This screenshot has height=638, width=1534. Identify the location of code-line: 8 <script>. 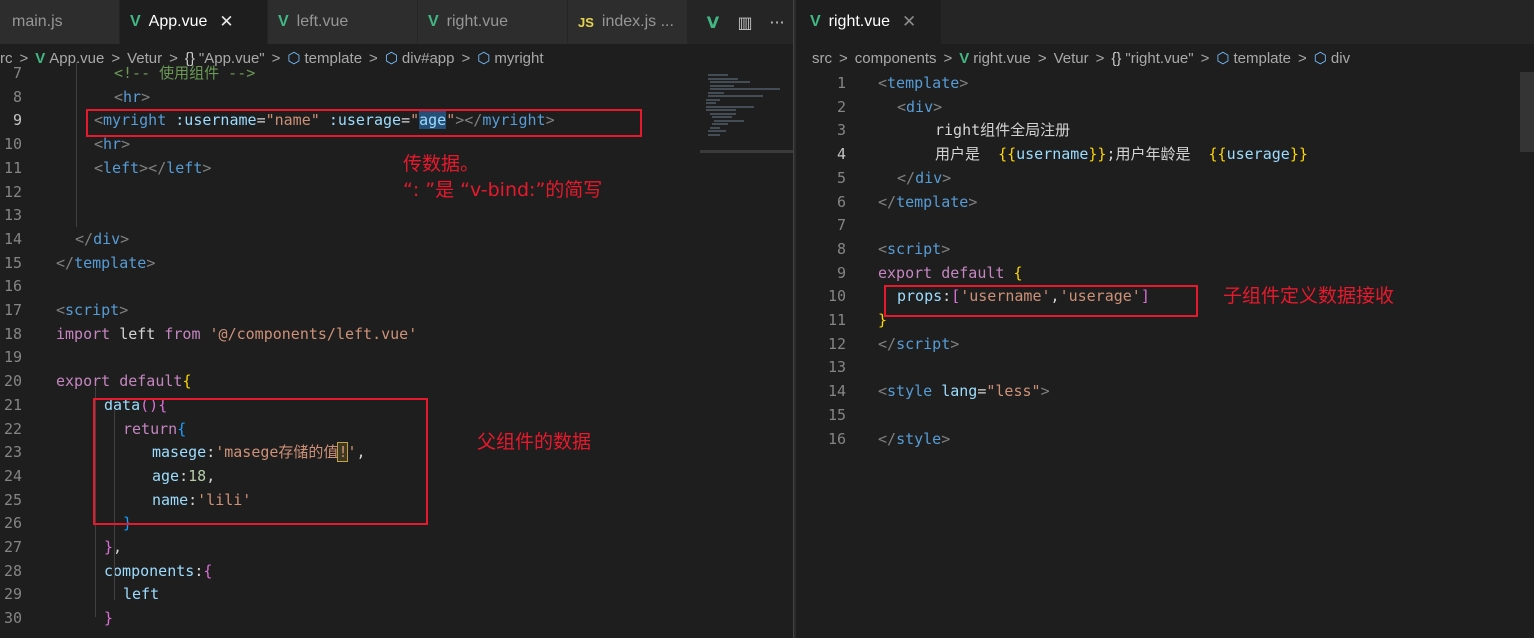
(1165, 250).